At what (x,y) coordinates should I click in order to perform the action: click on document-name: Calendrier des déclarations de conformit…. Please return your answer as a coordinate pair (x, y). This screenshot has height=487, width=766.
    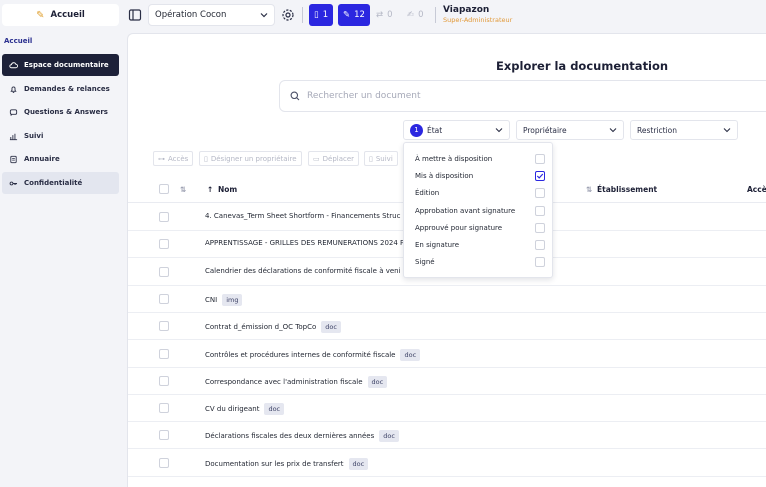
    Looking at the image, I should click on (303, 271).